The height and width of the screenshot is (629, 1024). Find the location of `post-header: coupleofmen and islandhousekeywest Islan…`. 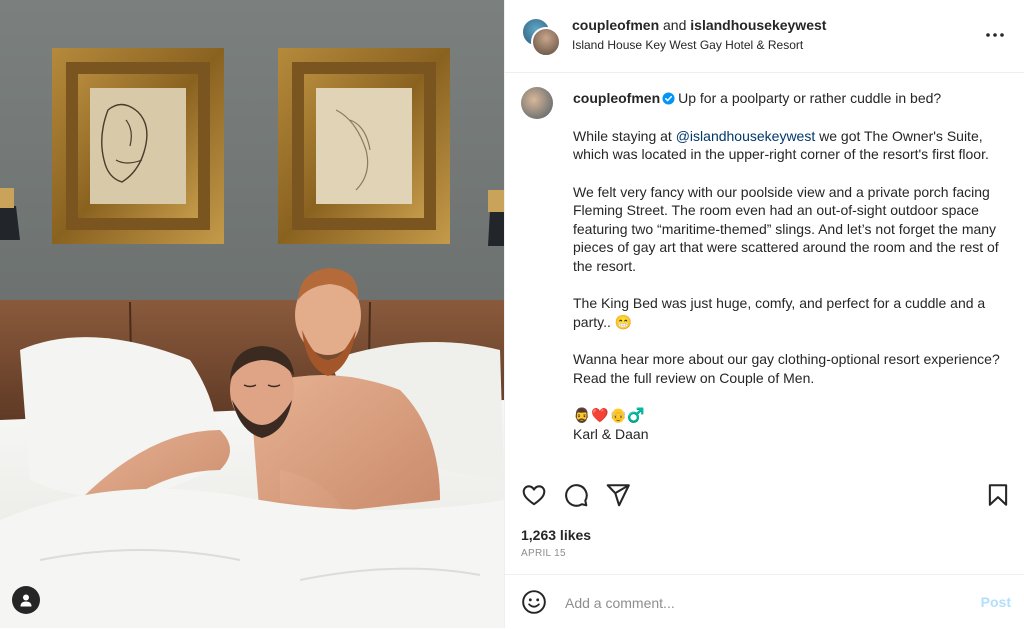

post-header: coupleofmen and islandhousekeywest Islan… is located at coordinates (764, 36).